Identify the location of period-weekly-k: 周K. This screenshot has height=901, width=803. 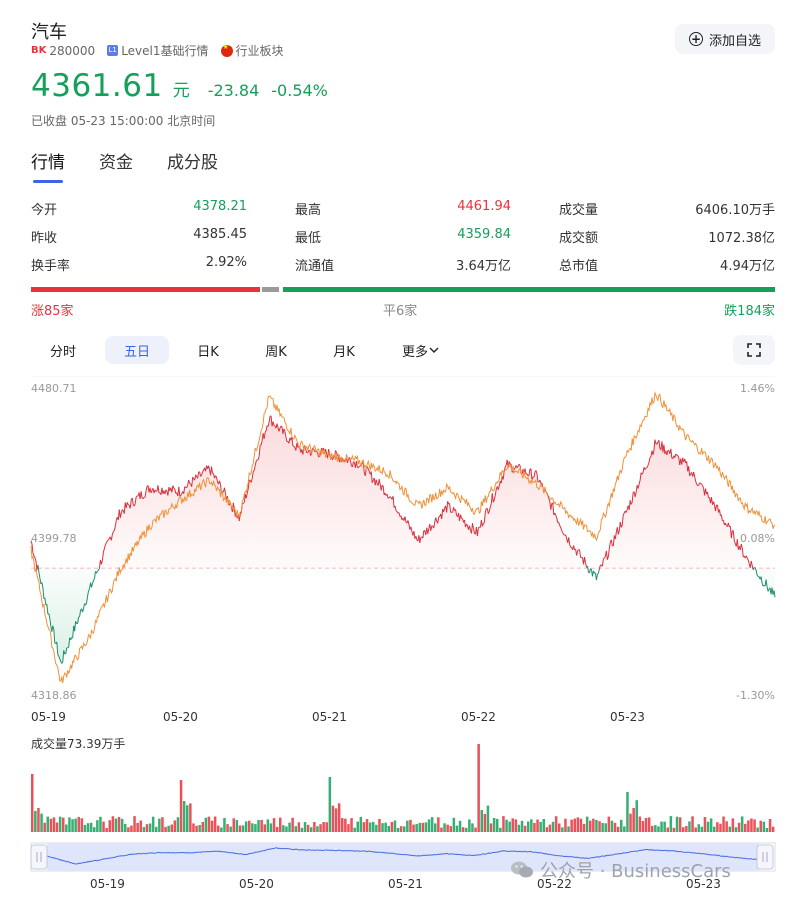
(276, 350).